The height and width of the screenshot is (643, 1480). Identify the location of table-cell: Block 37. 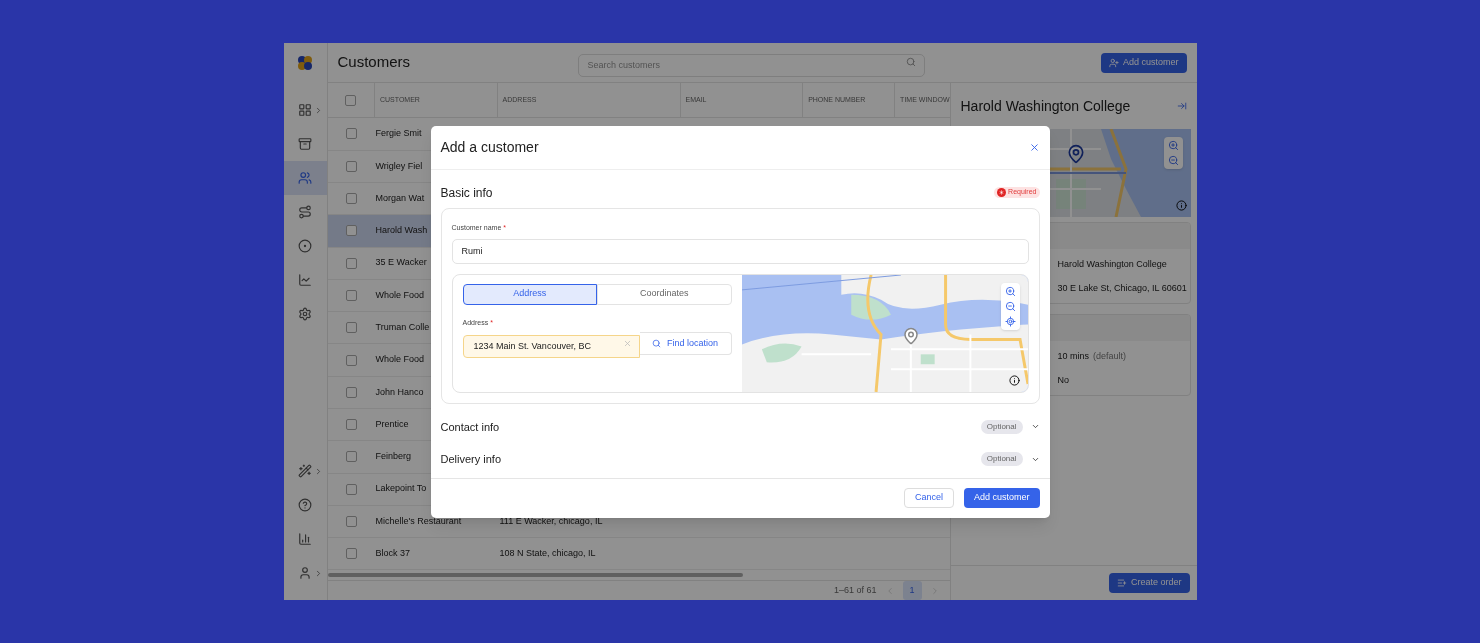
(393, 553).